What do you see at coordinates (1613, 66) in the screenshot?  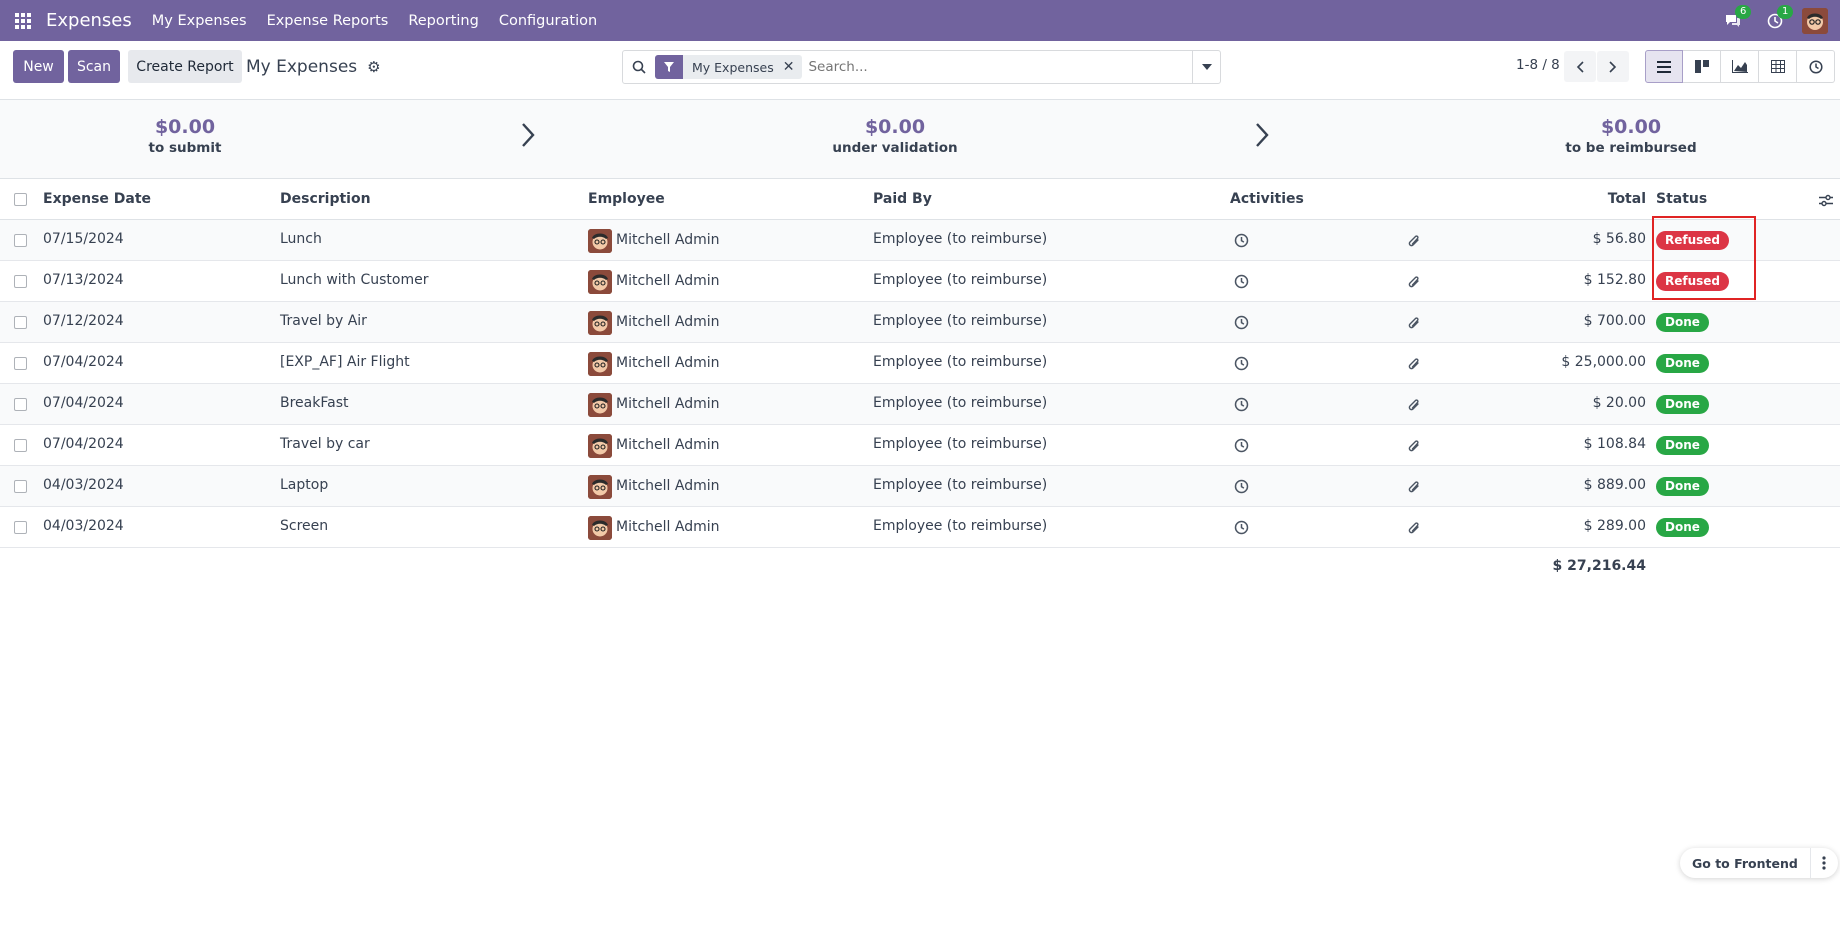 I see `pager-next-button` at bounding box center [1613, 66].